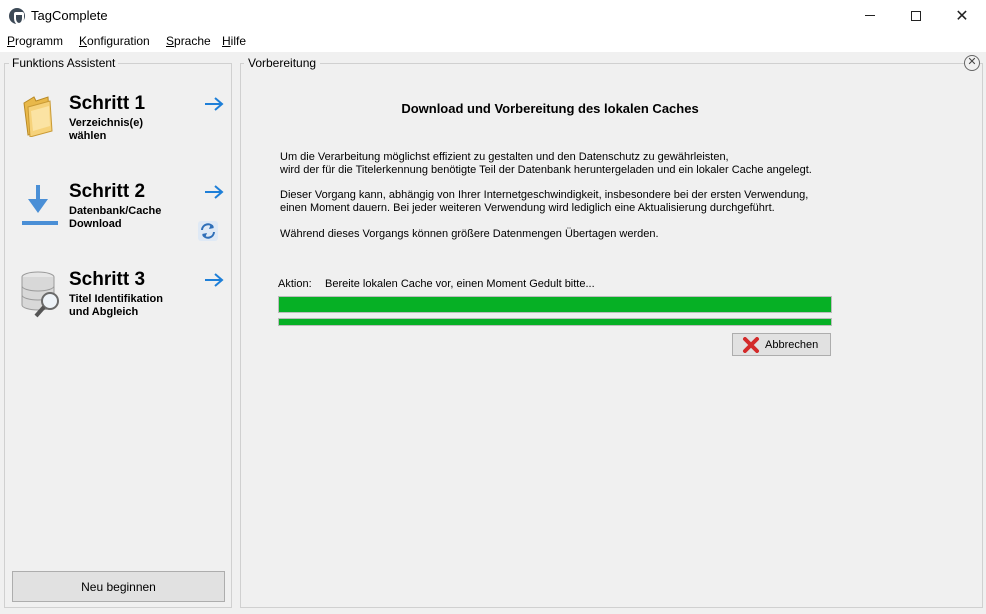 Image resolution: width=986 pixels, height=614 pixels. Describe the element at coordinates (69, 15) in the screenshot. I see `window-title: TagComplete` at that location.